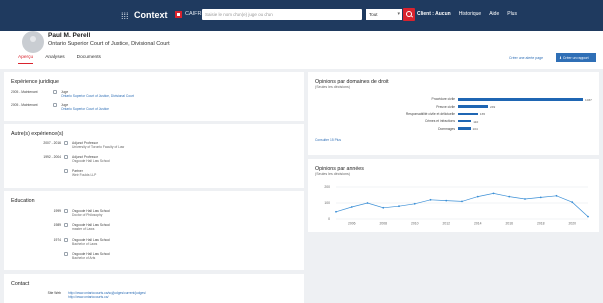 The height and width of the screenshot is (303, 603). Describe the element at coordinates (383, 224) in the screenshot. I see `x-tick-label: 2008` at that location.